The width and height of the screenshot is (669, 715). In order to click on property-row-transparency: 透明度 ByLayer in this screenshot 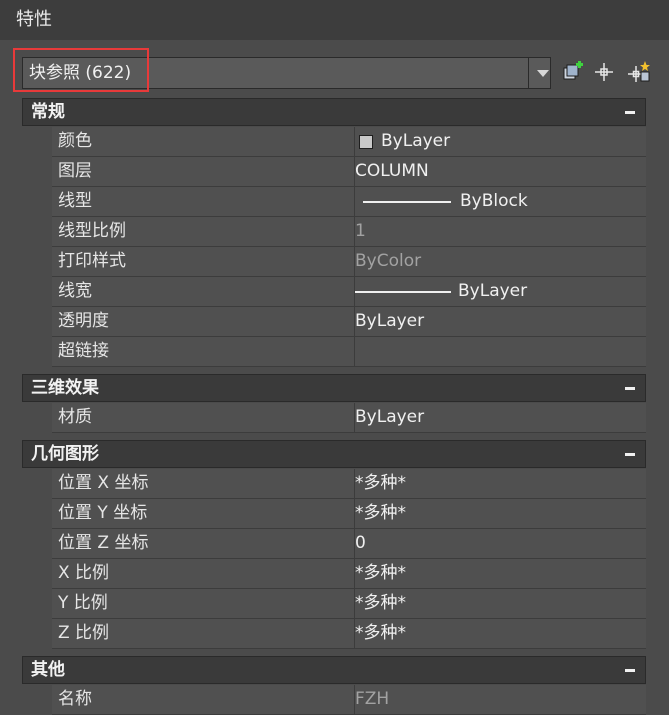, I will do `click(334, 322)`.